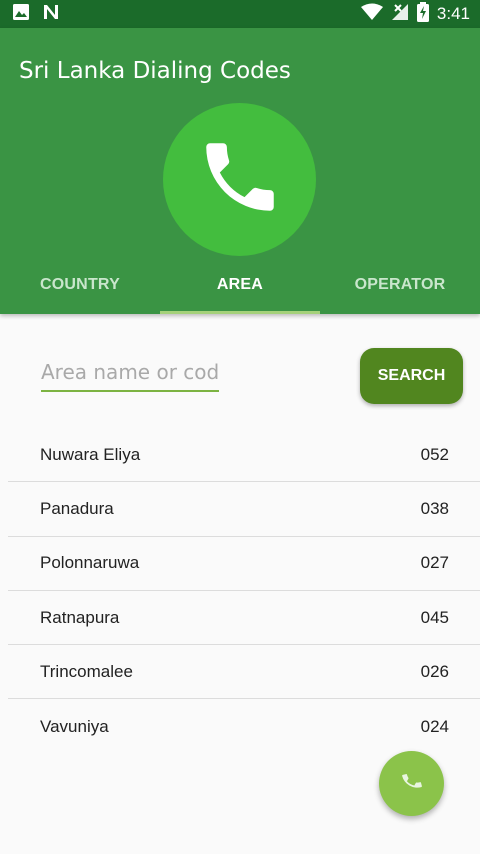 Image resolution: width=480 pixels, height=854 pixels. Describe the element at coordinates (74, 726) in the screenshot. I see `area-name: Vavuniya` at that location.